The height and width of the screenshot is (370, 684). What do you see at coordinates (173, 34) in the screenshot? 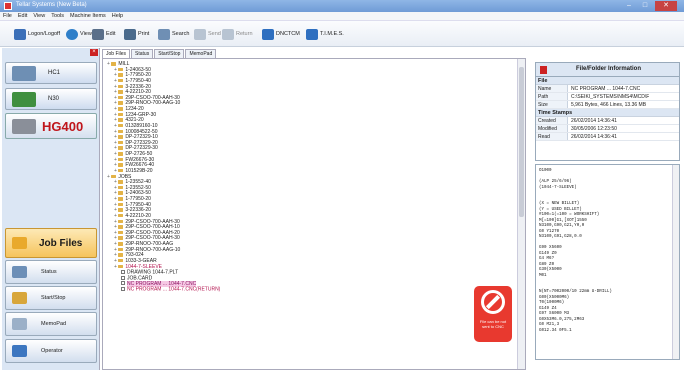
I see `search-button: Search` at bounding box center [173, 34].